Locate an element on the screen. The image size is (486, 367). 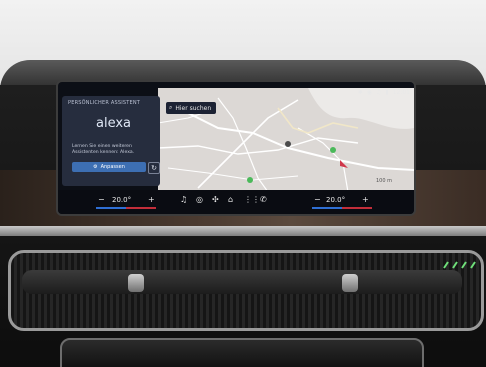
assistant-title: PERSÖNLICHER ASSISTENT is located at coordinates (104, 103).